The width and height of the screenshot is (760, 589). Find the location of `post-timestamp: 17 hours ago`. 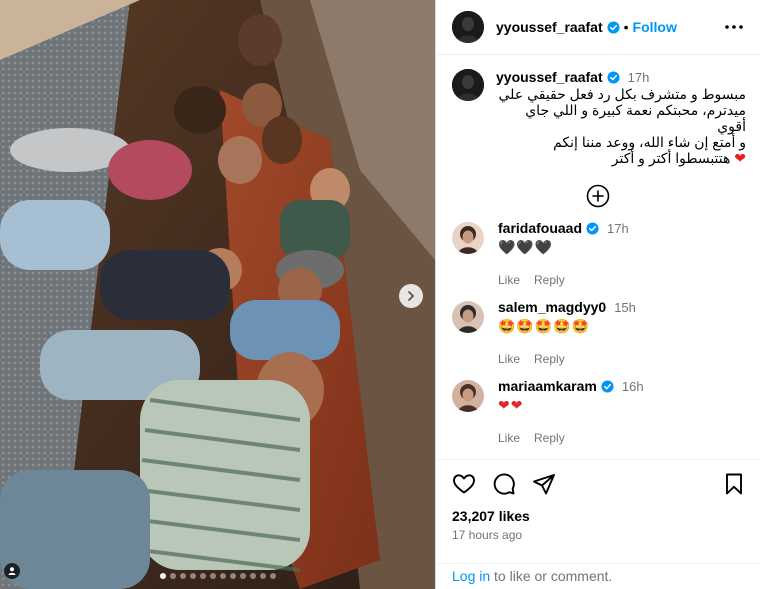

post-timestamp: 17 hours ago is located at coordinates (598, 535).